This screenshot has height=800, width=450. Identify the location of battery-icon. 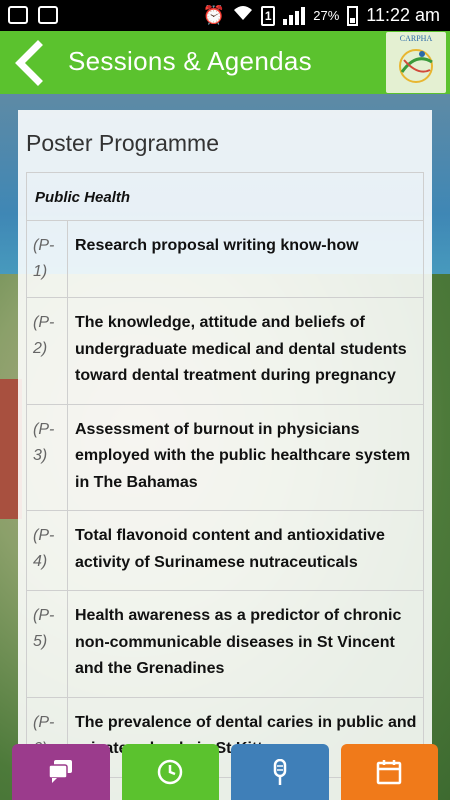
(353, 15).